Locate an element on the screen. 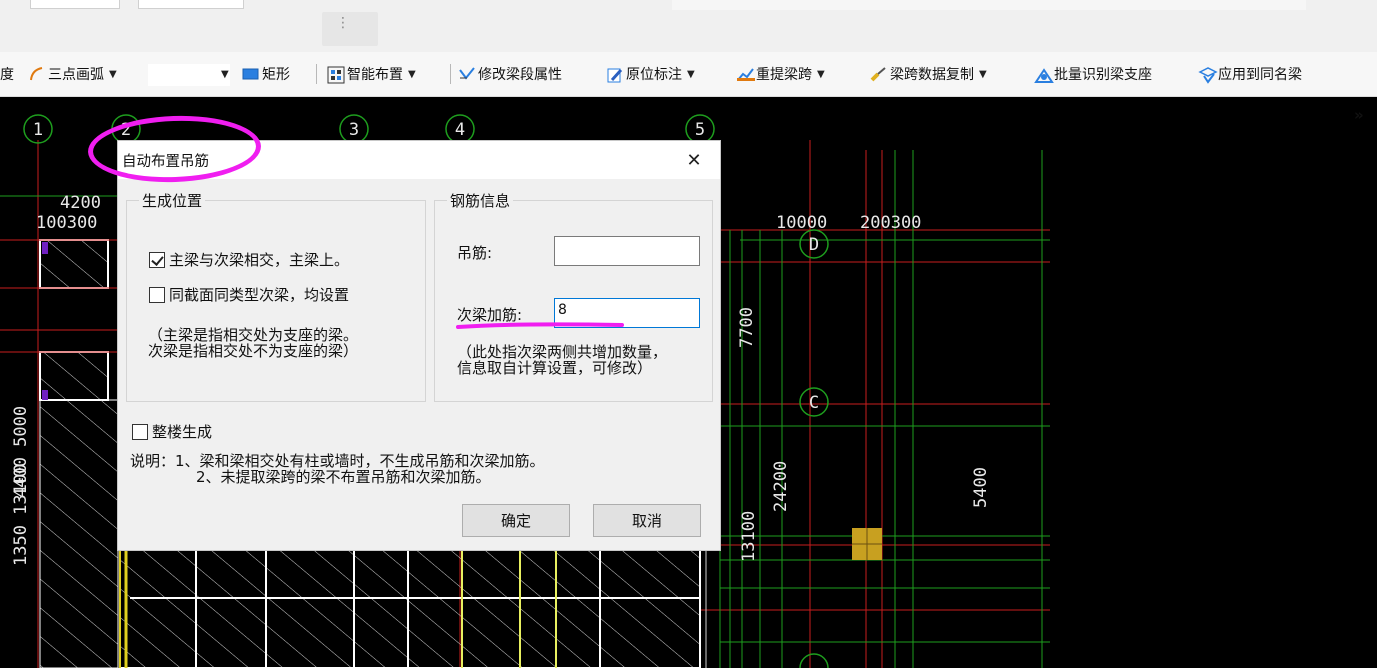  whole-building-checkbox: 整楼生成 is located at coordinates (172, 431).